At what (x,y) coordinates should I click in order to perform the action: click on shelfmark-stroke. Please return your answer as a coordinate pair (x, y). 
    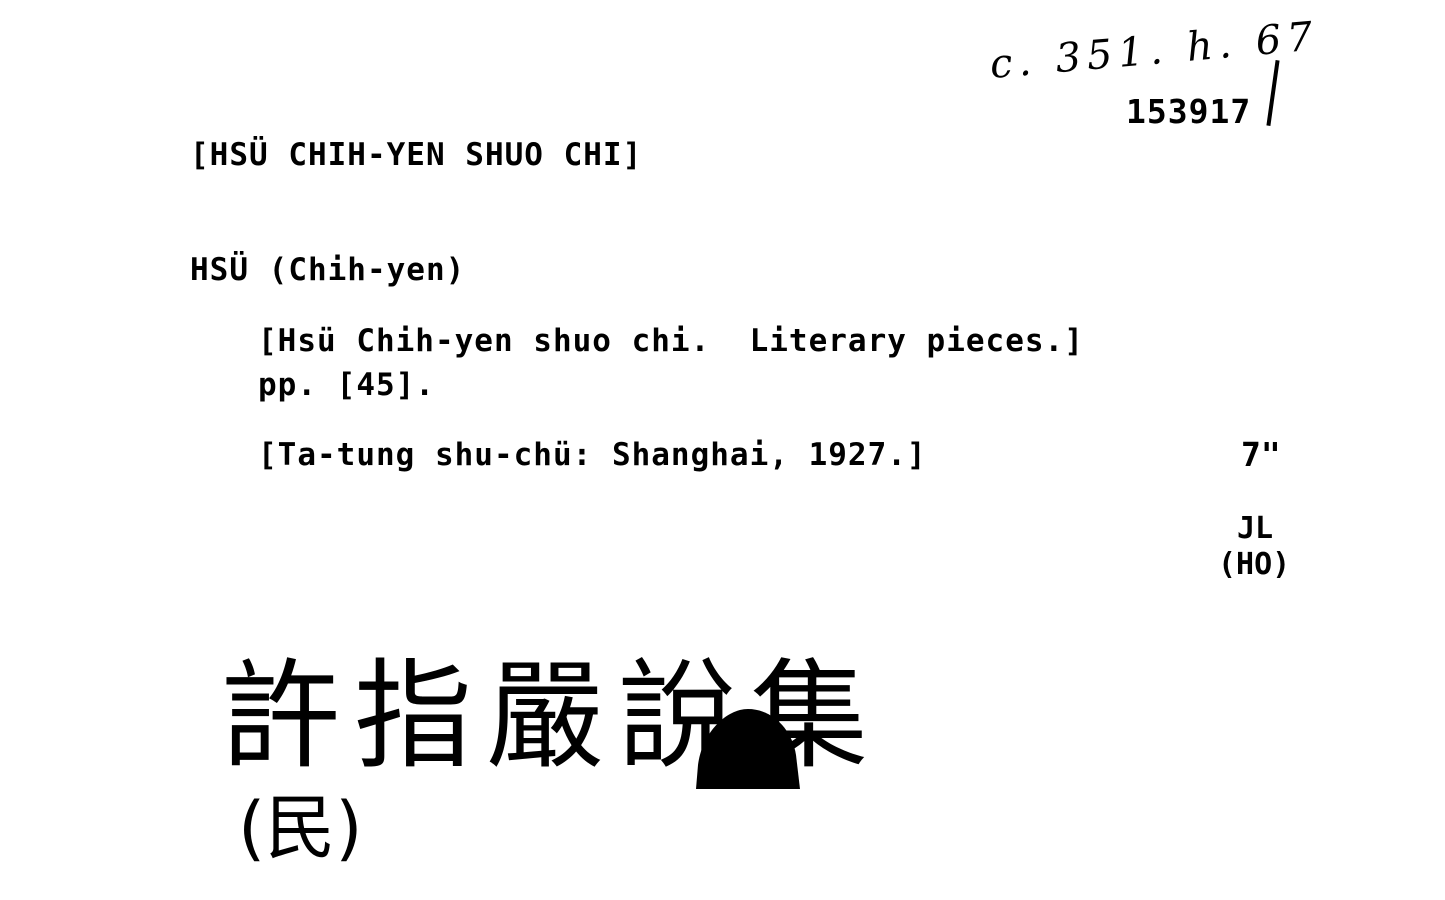
    Looking at the image, I should click on (1273, 93).